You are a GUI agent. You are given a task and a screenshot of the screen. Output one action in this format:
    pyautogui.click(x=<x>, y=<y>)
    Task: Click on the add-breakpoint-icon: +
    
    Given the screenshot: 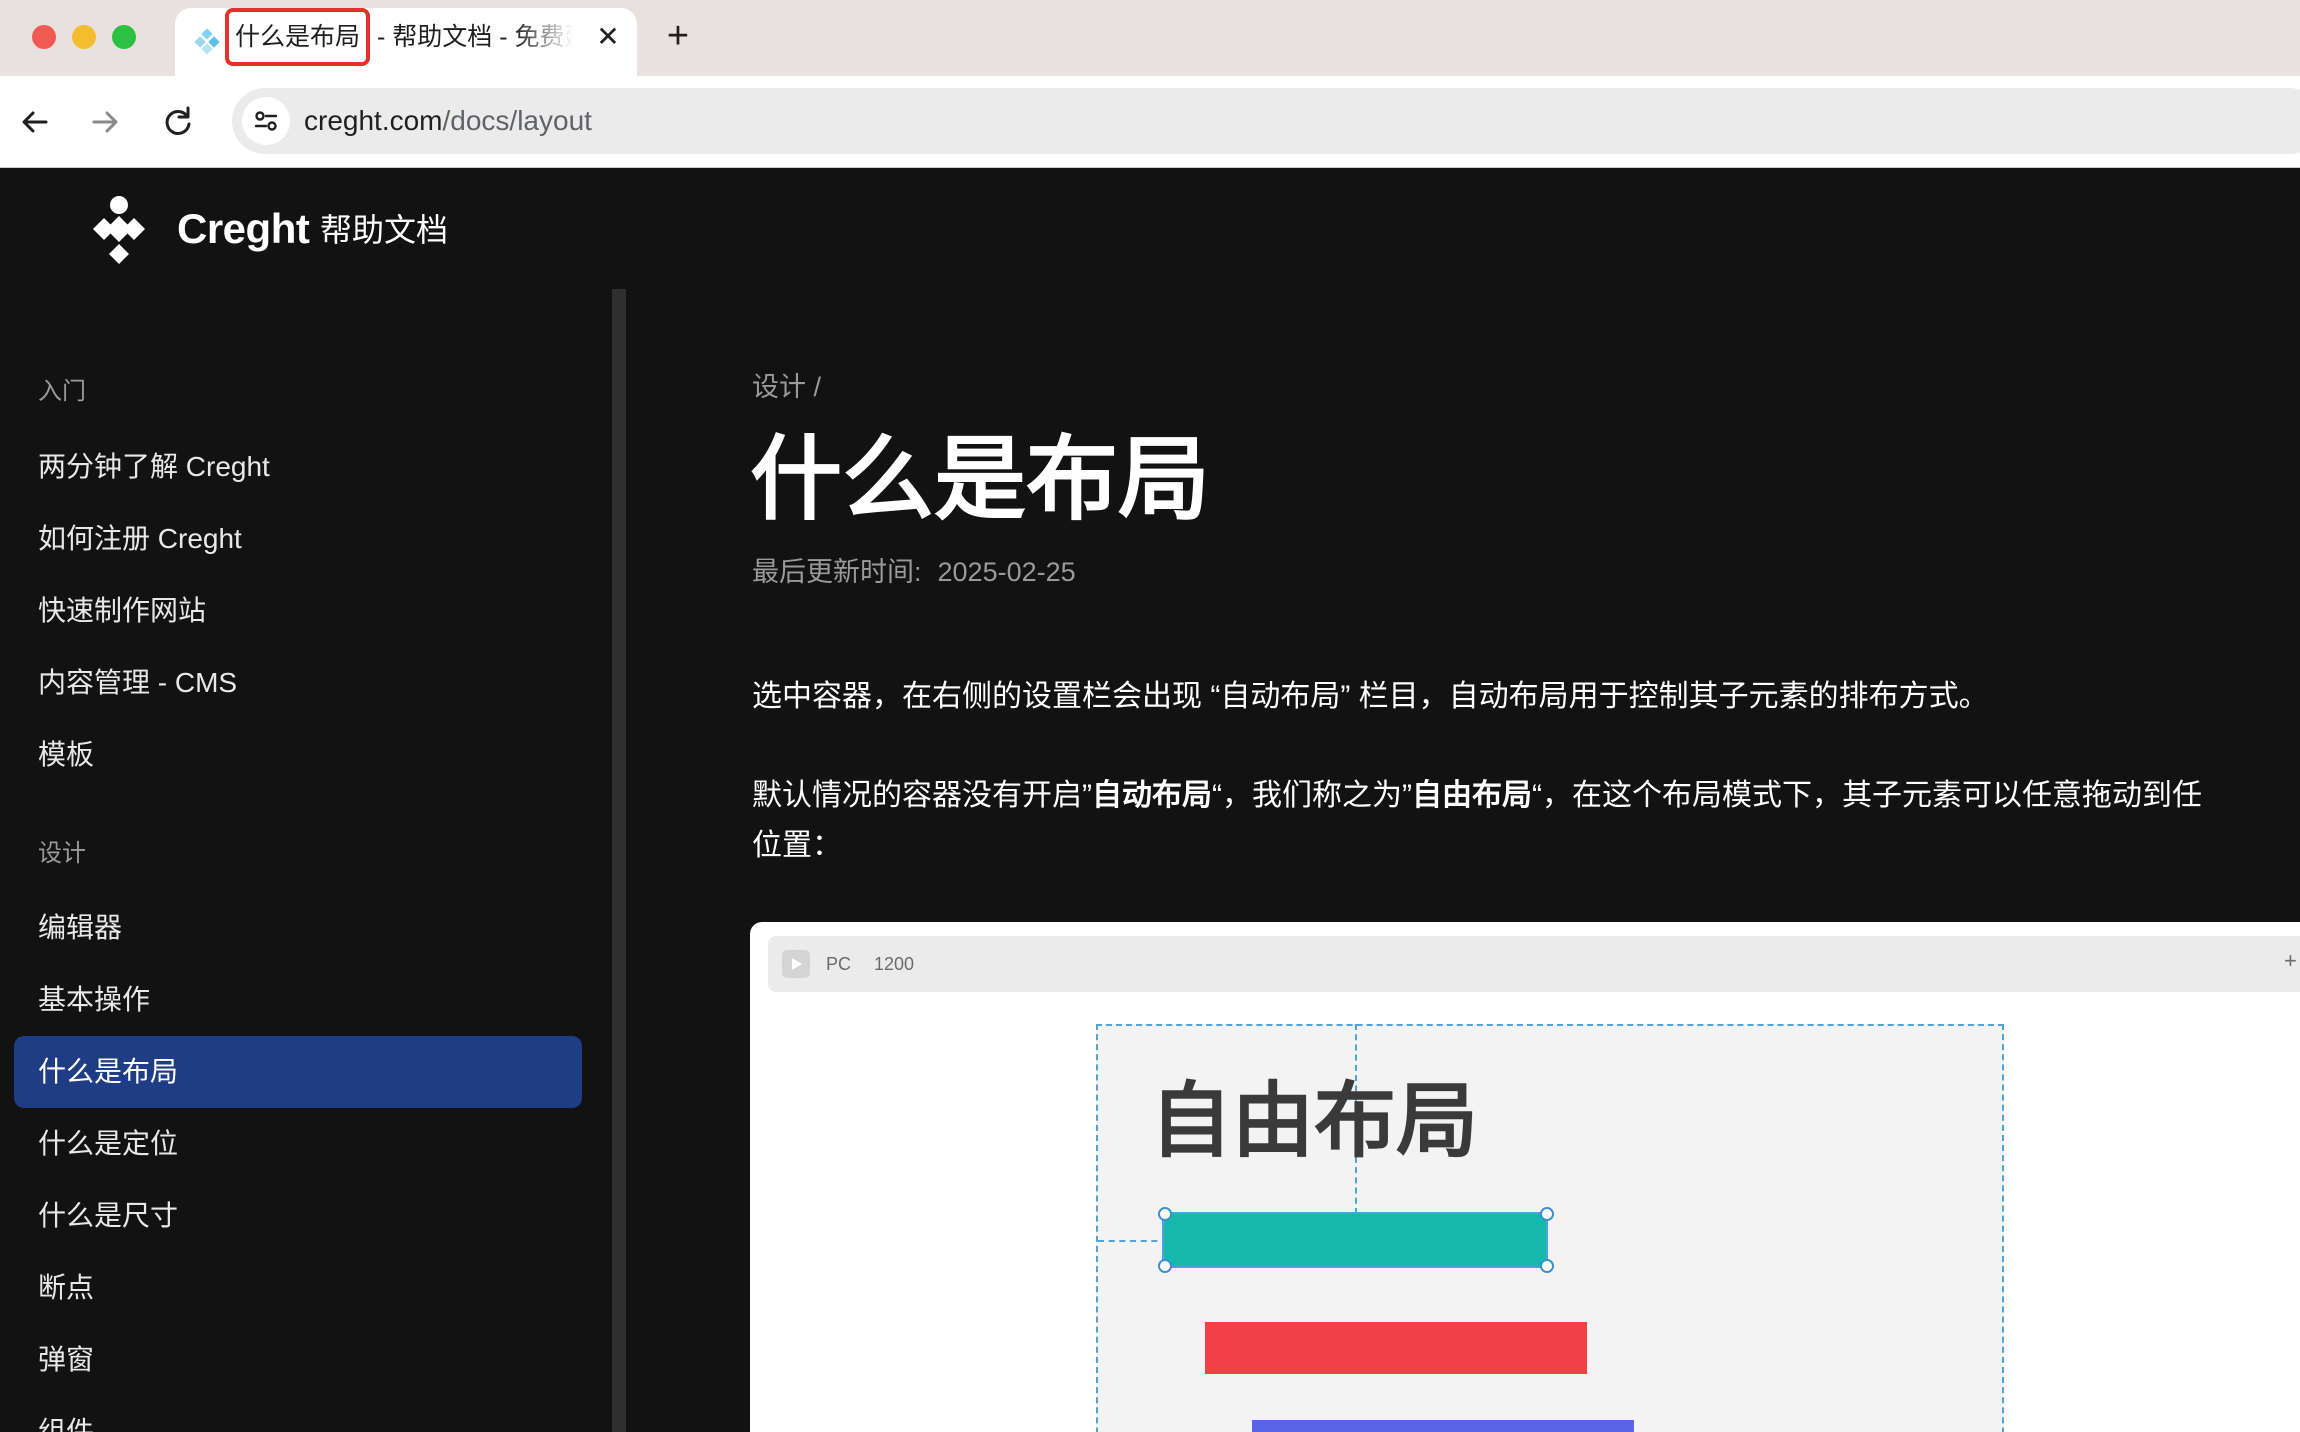 What is the action you would take?
    pyautogui.click(x=2290, y=960)
    